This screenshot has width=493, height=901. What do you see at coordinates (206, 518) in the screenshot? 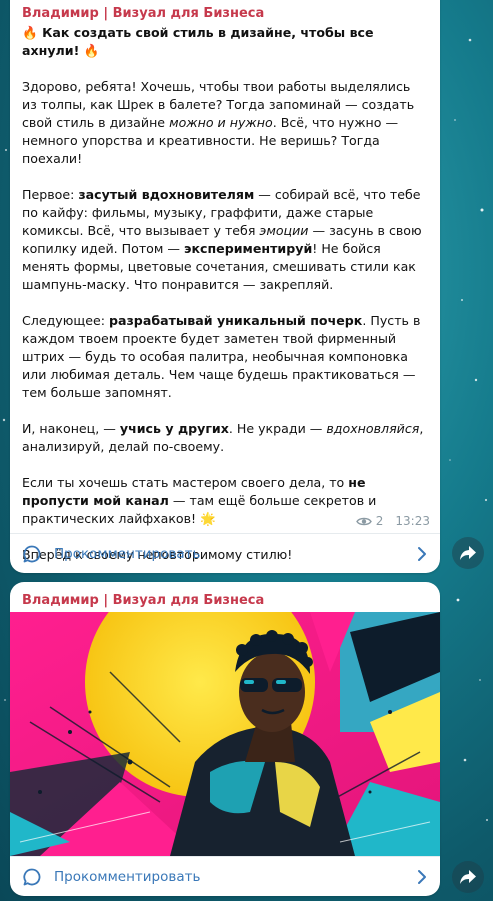
I see `sparkle-icon: 🌟` at bounding box center [206, 518].